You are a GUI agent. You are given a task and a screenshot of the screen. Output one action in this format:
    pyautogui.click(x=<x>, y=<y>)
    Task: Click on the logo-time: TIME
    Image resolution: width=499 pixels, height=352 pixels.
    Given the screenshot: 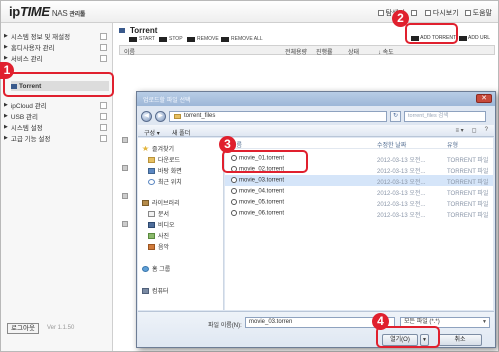 What is the action you would take?
    pyautogui.click(x=34, y=11)
    